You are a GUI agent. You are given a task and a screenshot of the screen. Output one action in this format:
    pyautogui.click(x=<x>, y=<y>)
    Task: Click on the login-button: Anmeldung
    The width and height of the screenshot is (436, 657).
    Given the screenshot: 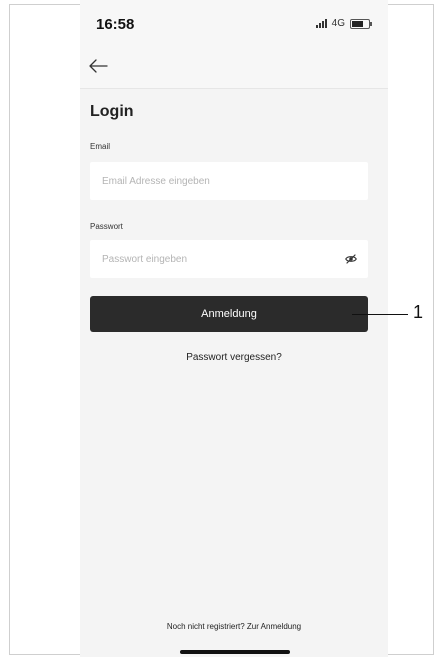 What is the action you would take?
    pyautogui.click(x=229, y=314)
    